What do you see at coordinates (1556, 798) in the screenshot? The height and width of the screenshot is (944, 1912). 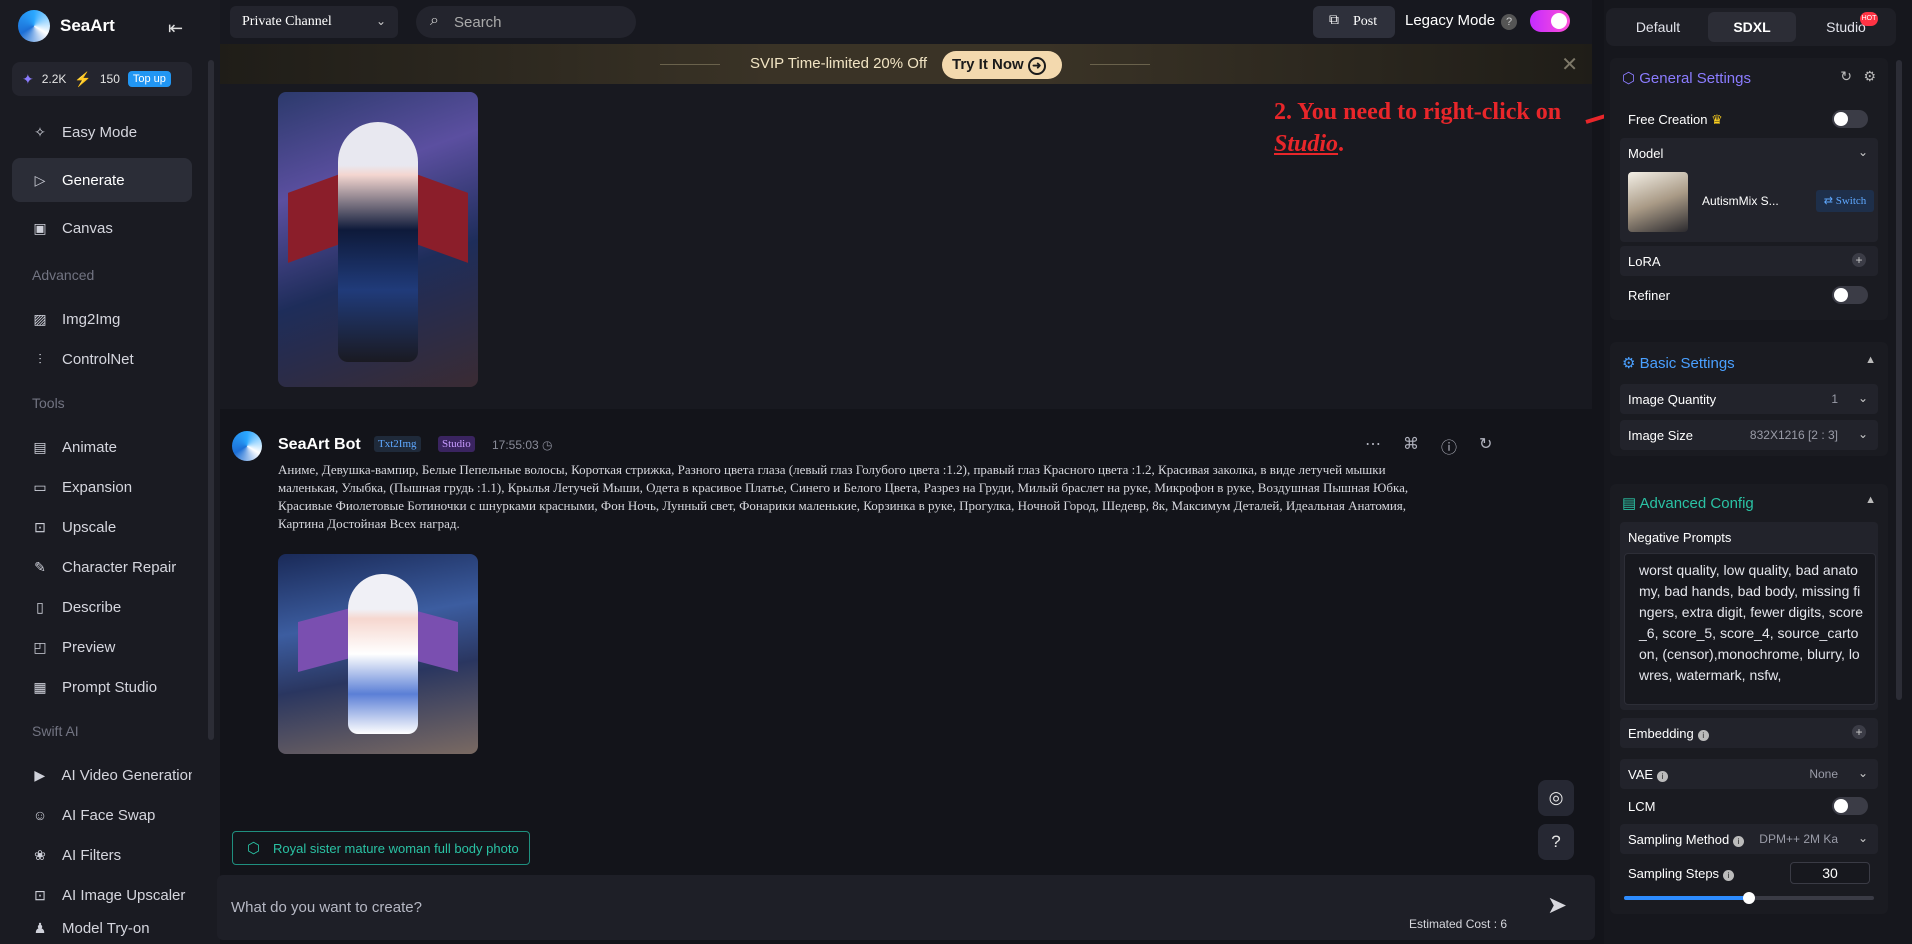 I see `hide-icon: ◎` at bounding box center [1556, 798].